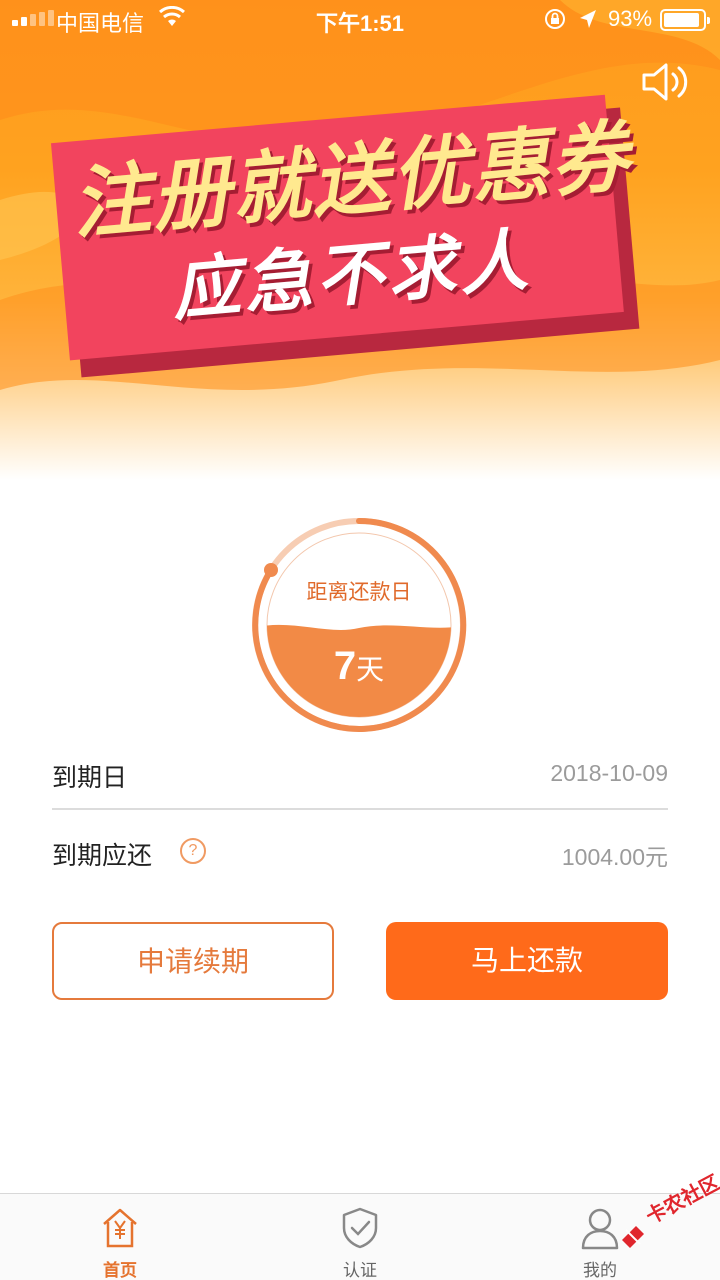 Image resolution: width=720 pixels, height=1280 pixels. I want to click on due-date-label: 到期日, so click(90, 778).